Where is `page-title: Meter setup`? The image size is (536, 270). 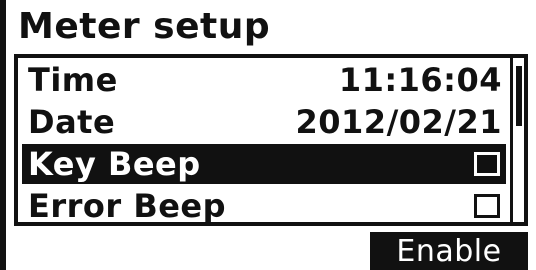
page-title: Meter setup is located at coordinates (144, 26).